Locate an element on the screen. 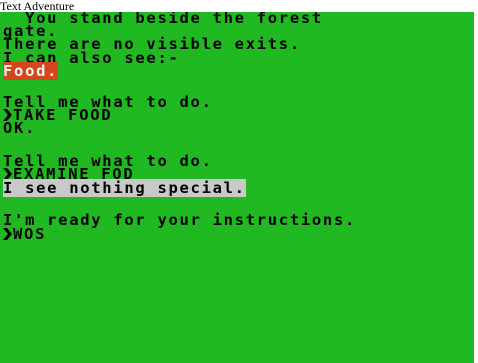 The width and height of the screenshot is (478, 363). response-2: I see nothing special. is located at coordinates (124, 188).